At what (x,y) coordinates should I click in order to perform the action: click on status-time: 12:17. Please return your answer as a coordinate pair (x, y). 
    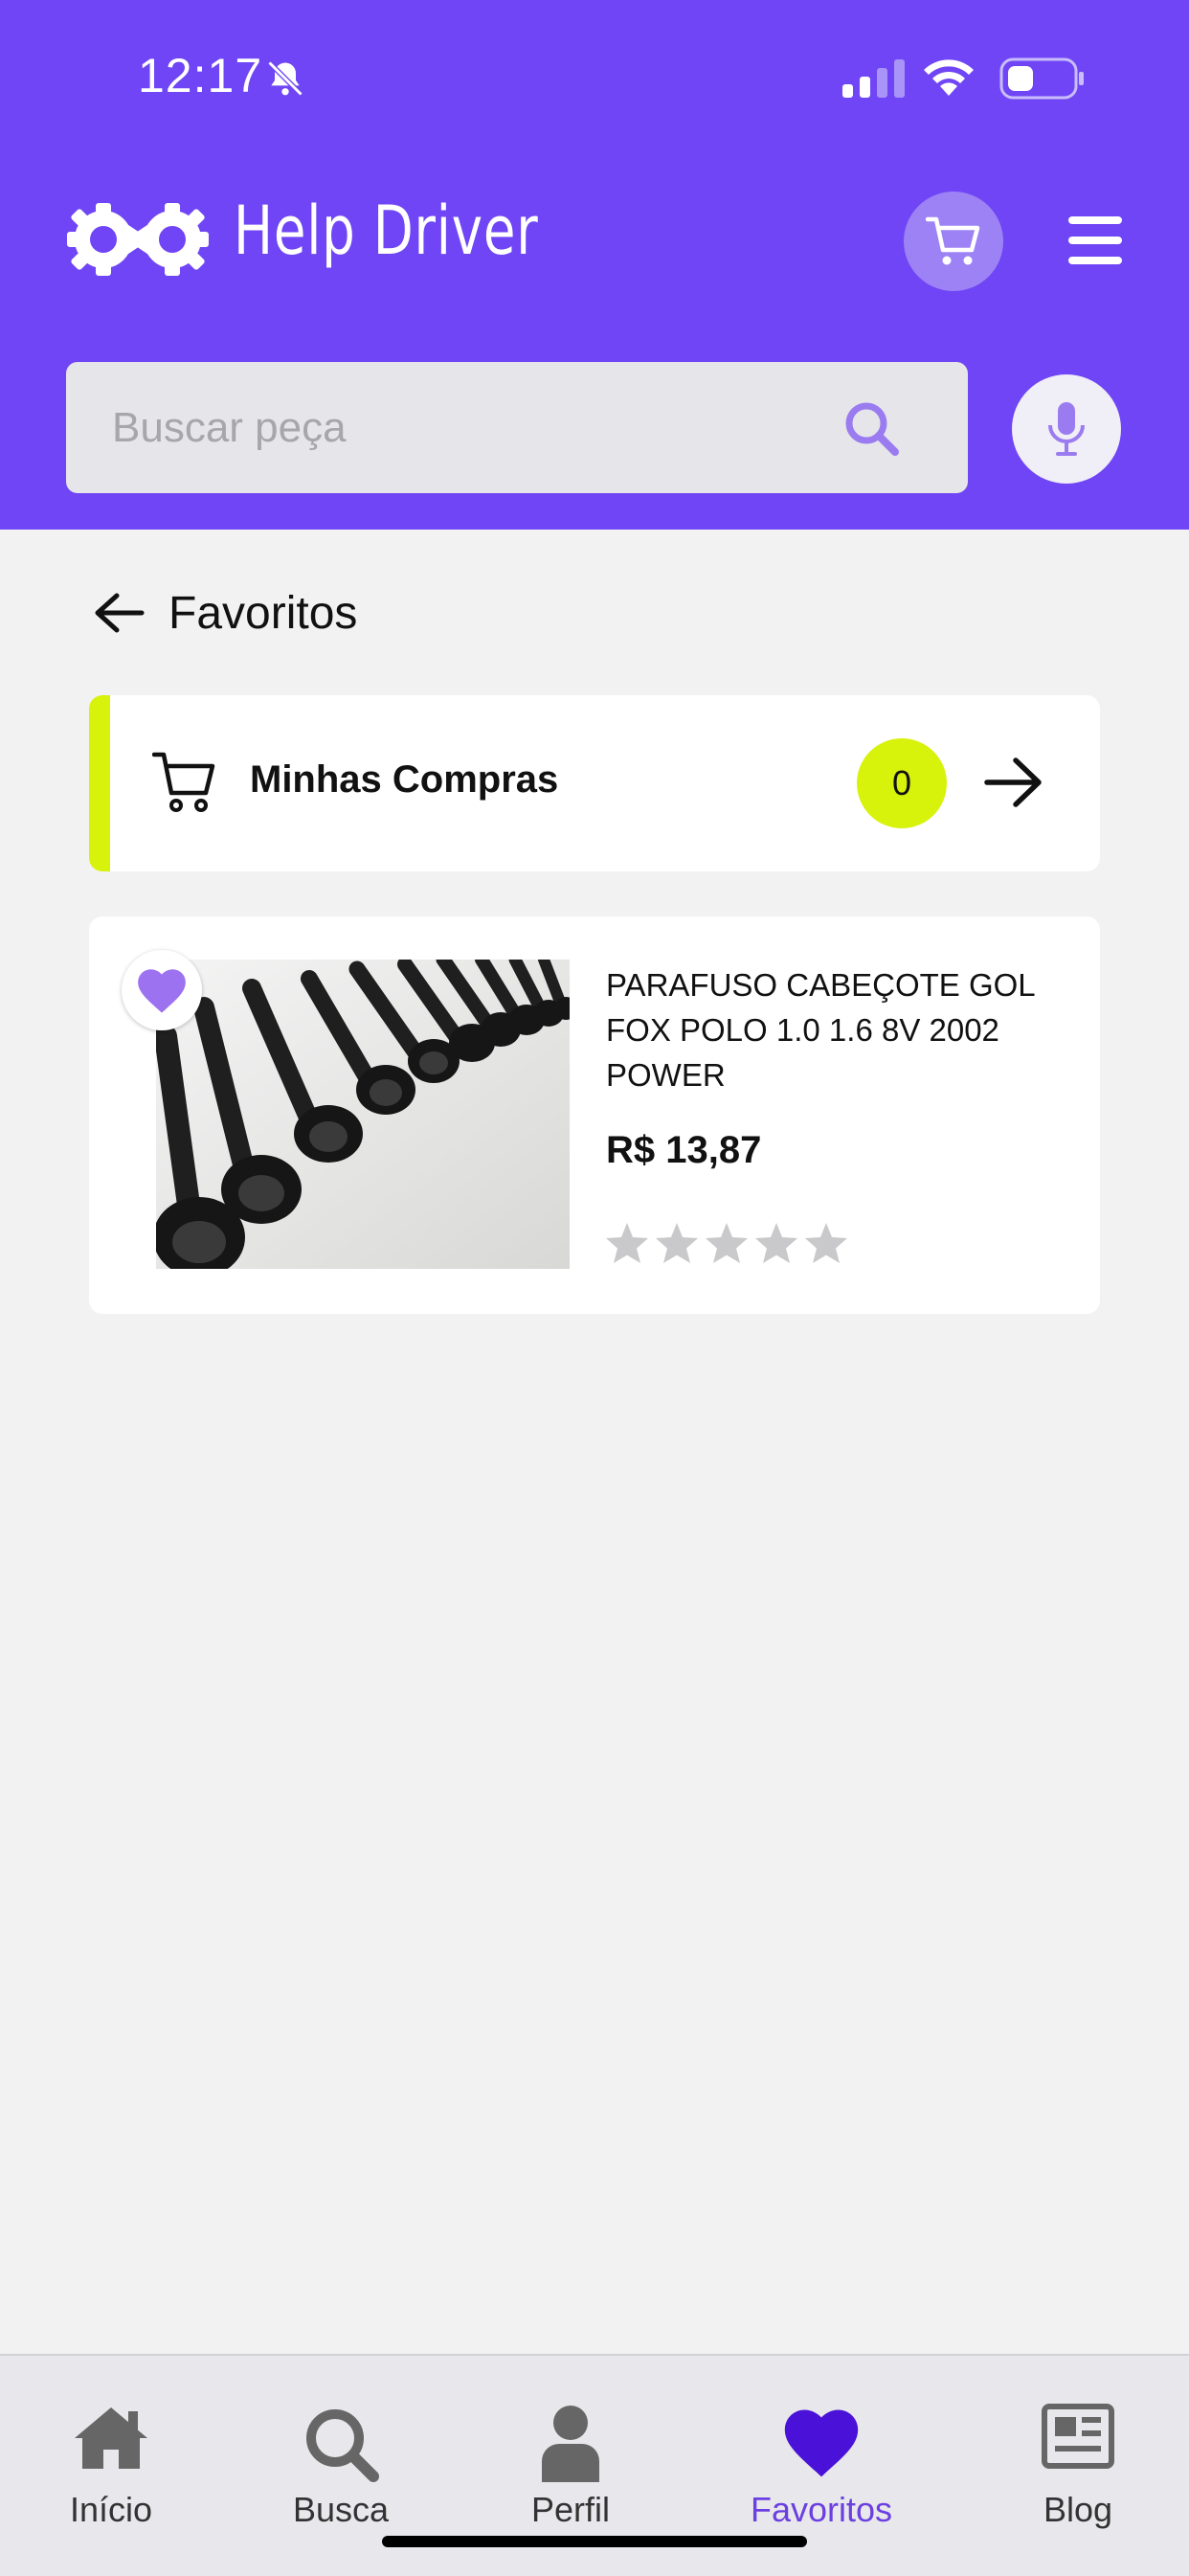
    Looking at the image, I should click on (200, 75).